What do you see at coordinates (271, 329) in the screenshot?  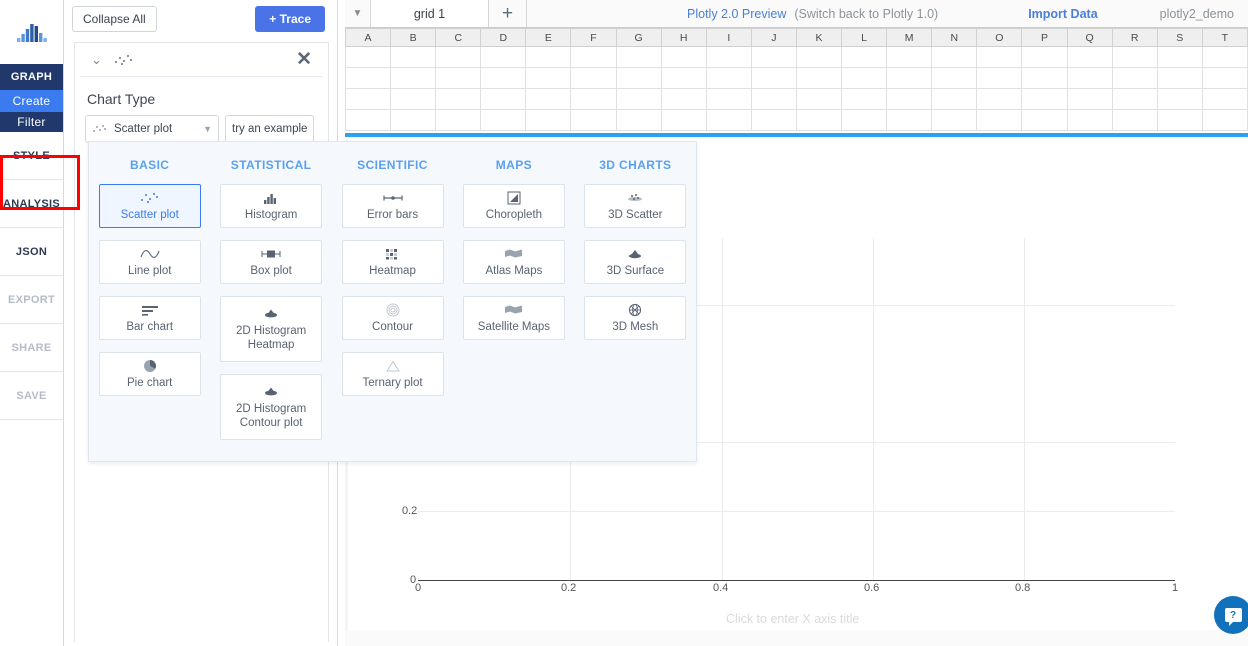 I see `chart-option-2d-histogram-heatmap: 2D Histogram Heatmap` at bounding box center [271, 329].